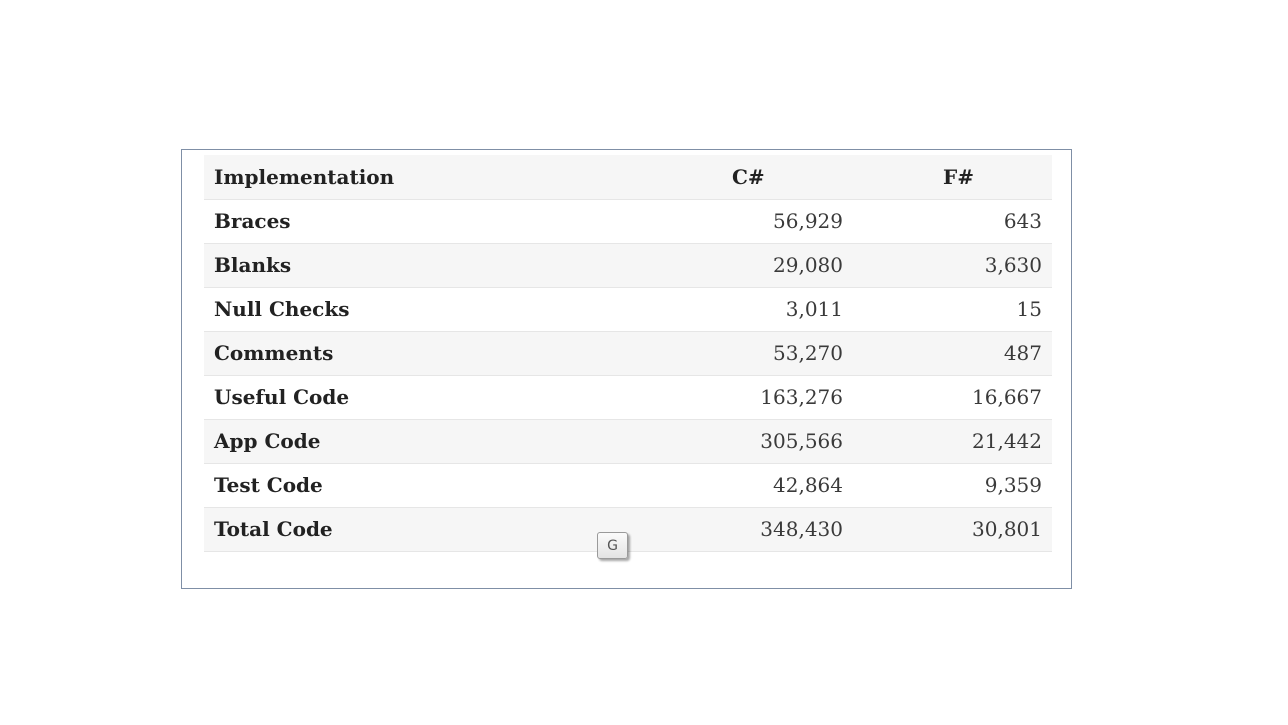 The image size is (1288, 725). Describe the element at coordinates (958, 176) in the screenshot. I see `header-fsharp: F#` at that location.